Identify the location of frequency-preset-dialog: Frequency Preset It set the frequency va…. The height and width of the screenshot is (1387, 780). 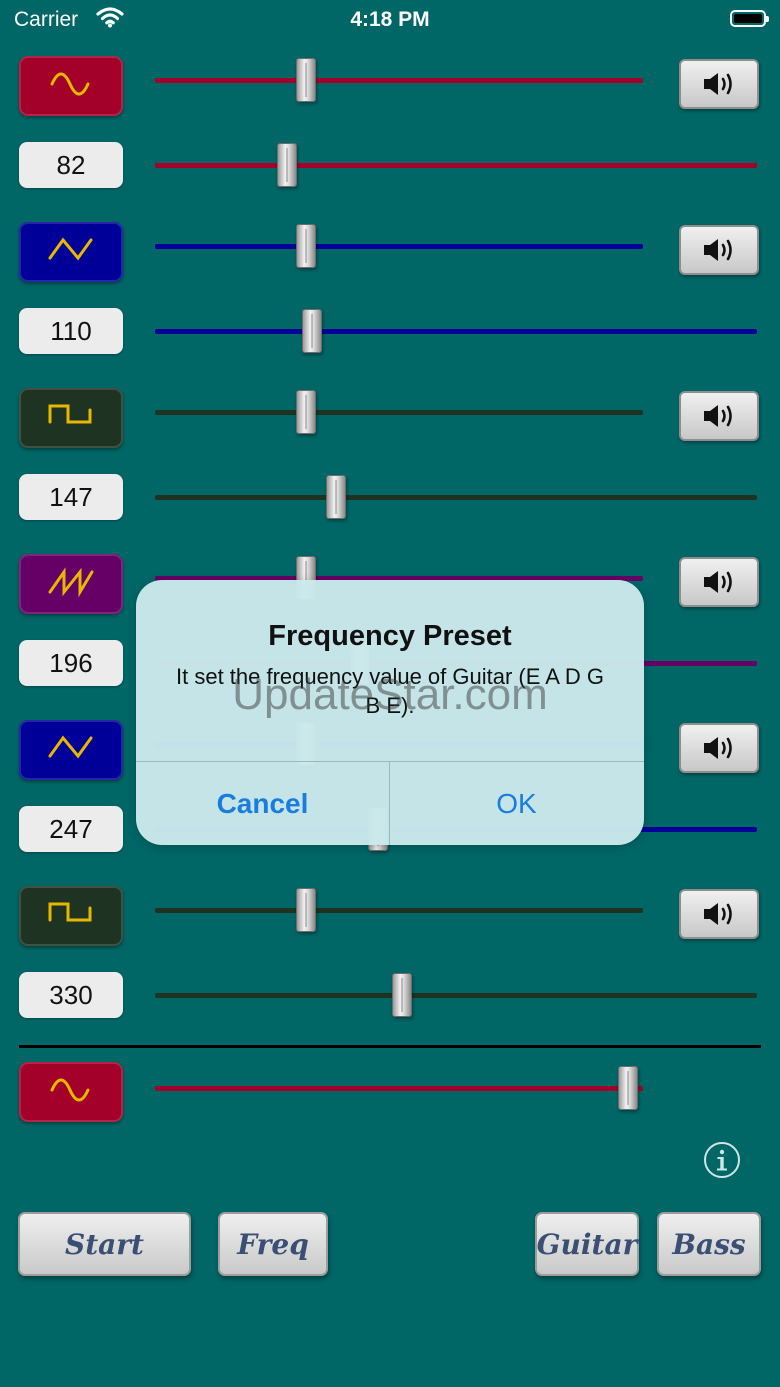
(390, 712).